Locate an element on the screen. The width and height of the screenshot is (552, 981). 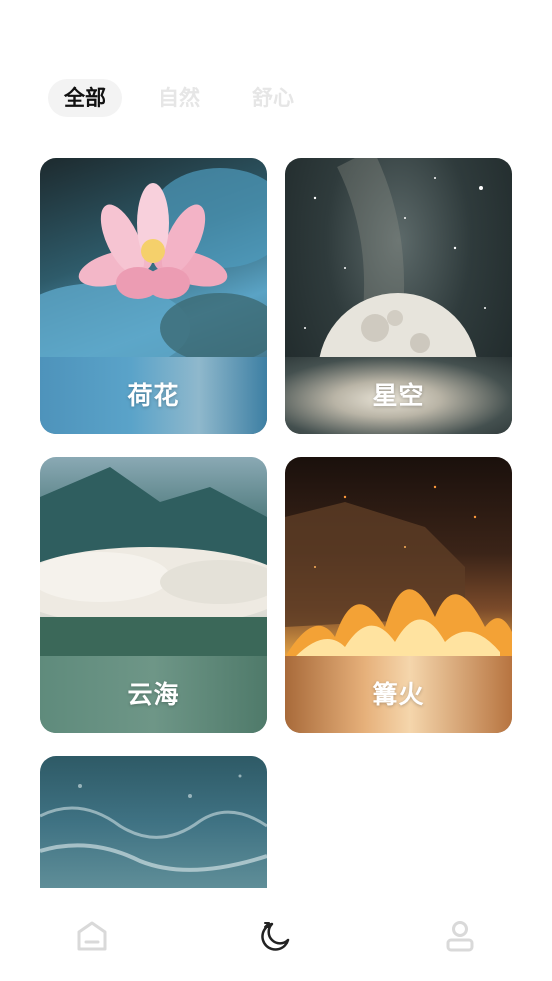
bottom-navigation is located at coordinates (276, 934).